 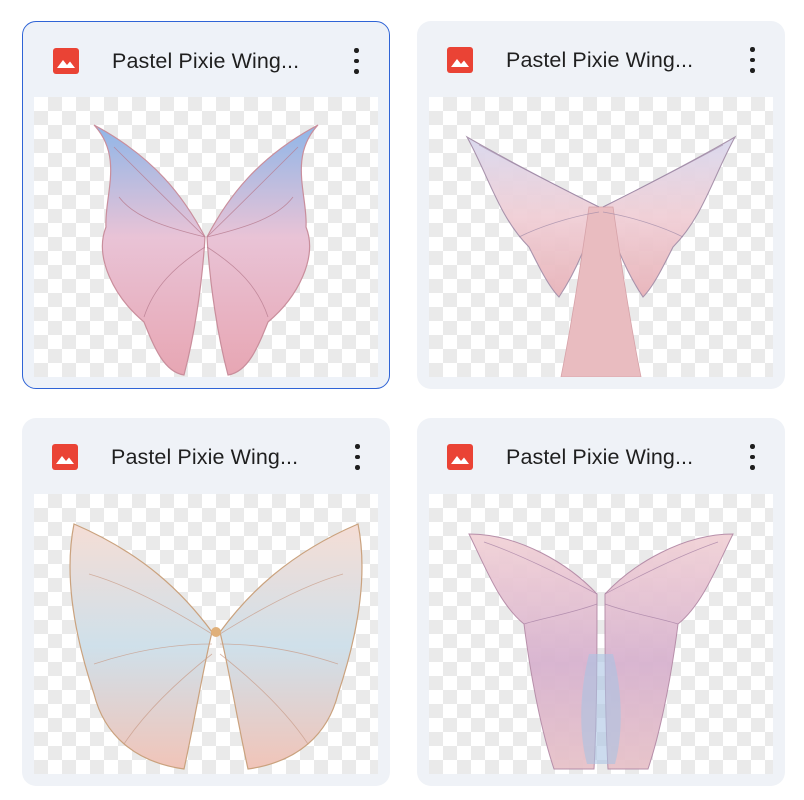 What do you see at coordinates (206, 250) in the screenshot?
I see `butterfly-wings-image` at bounding box center [206, 250].